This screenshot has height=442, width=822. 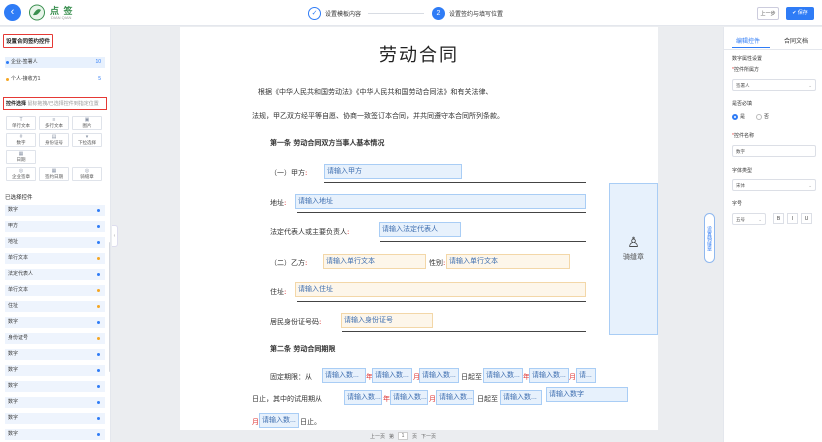 What do you see at coordinates (440, 289) in the screenshot?
I see `residence-field: 请输入住址` at bounding box center [440, 289].